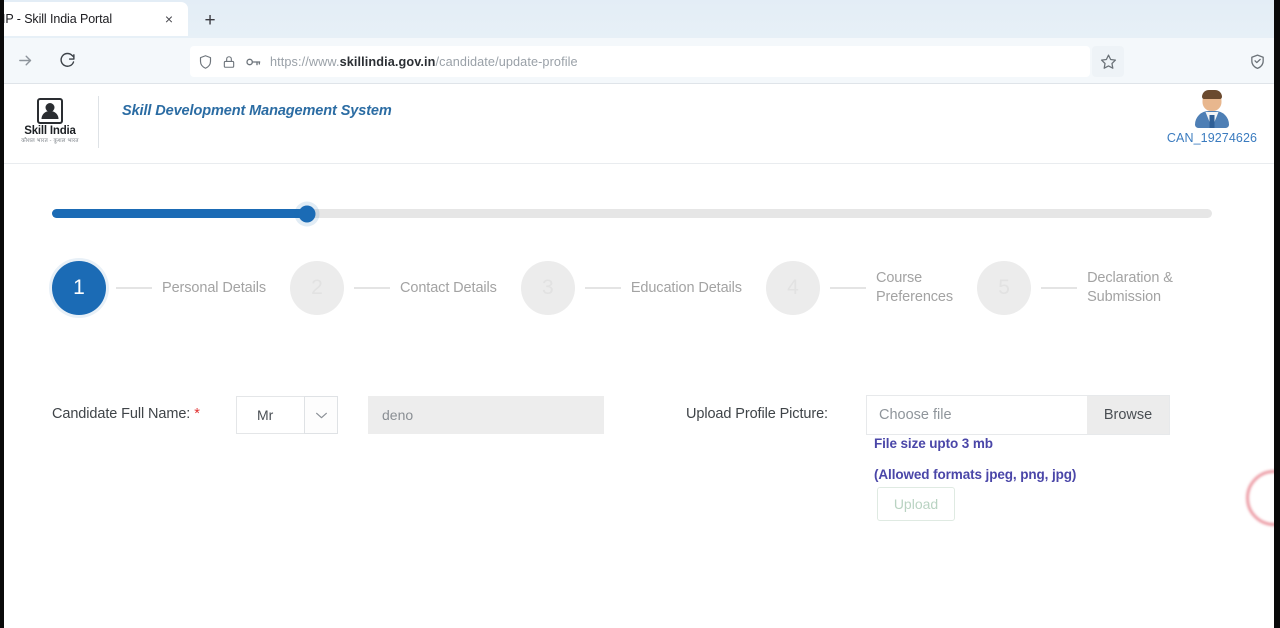 The height and width of the screenshot is (628, 1280). I want to click on upload-profile-label: Upload Profile Picture:, so click(757, 414).